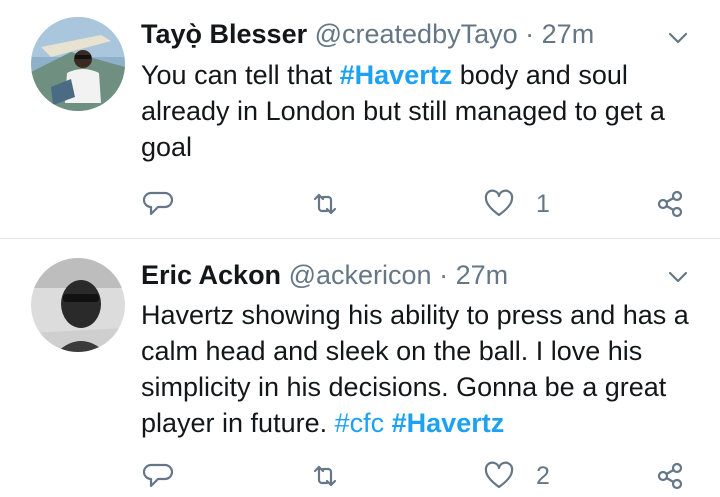 Image resolution: width=720 pixels, height=497 pixels. I want to click on hashtag-link: #Havertz, so click(448, 423).